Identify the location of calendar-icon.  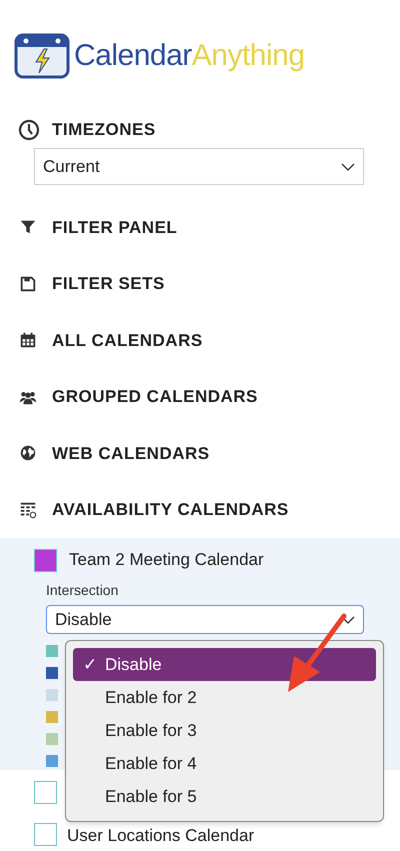
(28, 340).